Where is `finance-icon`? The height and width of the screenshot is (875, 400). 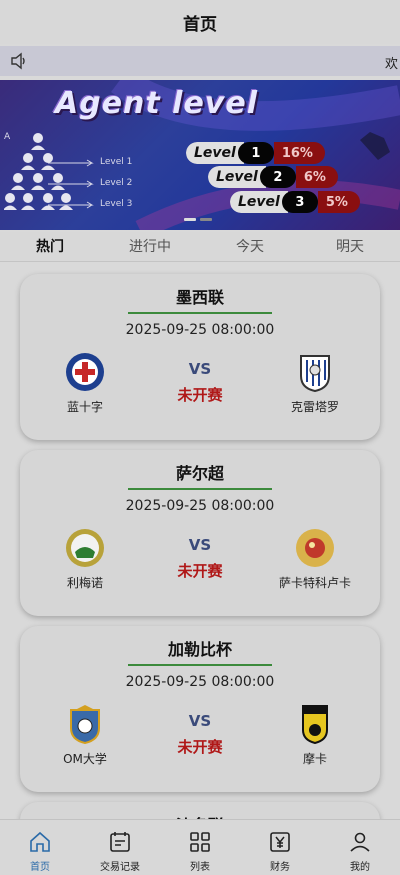
finance-icon is located at coordinates (280, 842).